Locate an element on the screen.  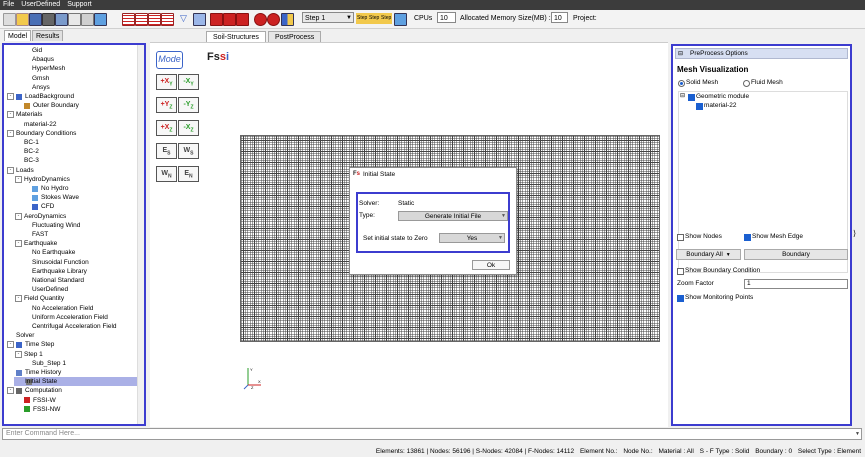
tree-item: BC-2 is located at coordinates (71, 151).